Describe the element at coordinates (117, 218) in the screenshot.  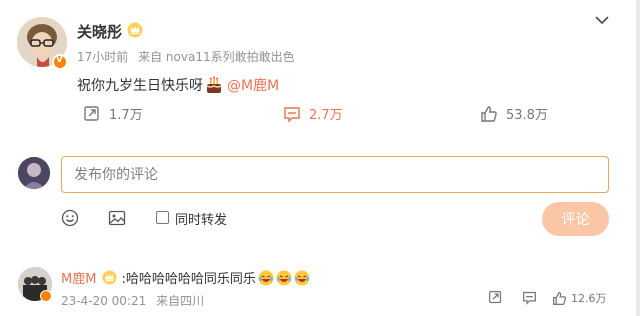
I see `image-icon` at that location.